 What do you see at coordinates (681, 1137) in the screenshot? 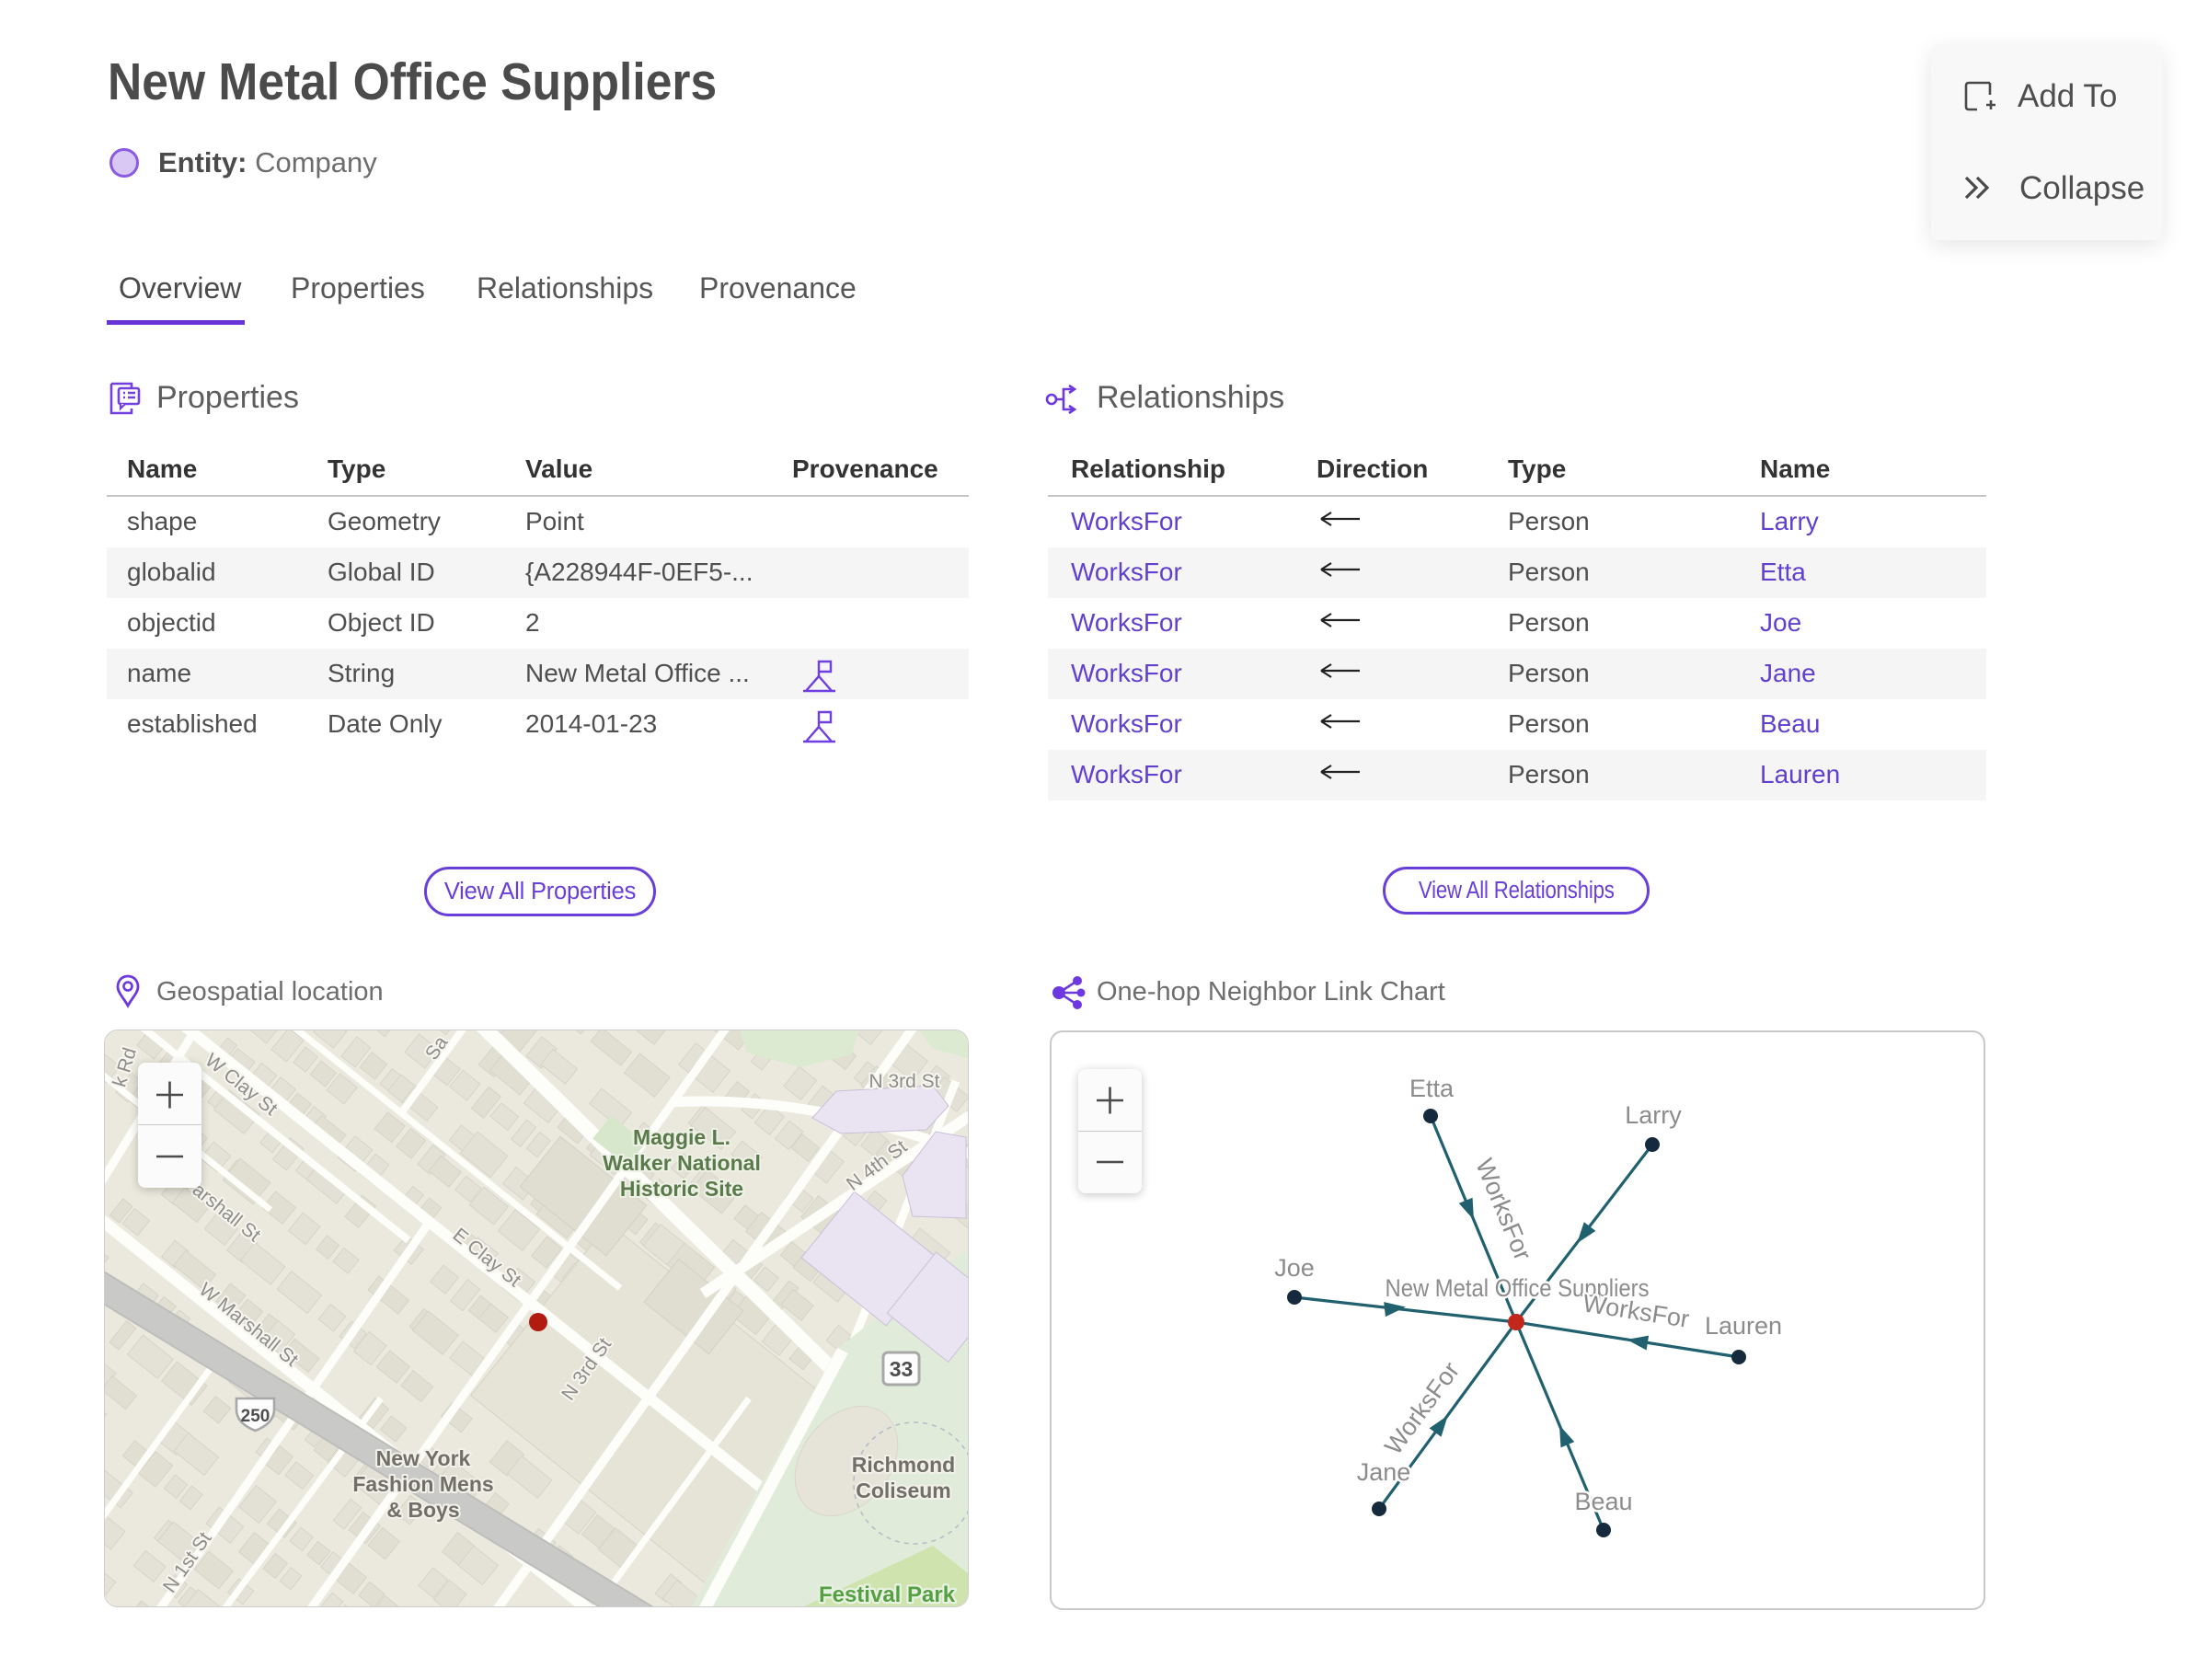
I see `svg-text: Maggie L.` at bounding box center [681, 1137].